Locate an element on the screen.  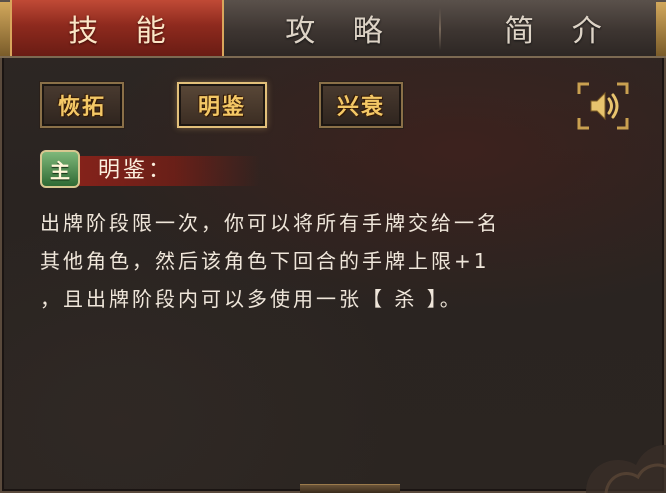
tab-intro: 简 介 is located at coordinates (553, 28).